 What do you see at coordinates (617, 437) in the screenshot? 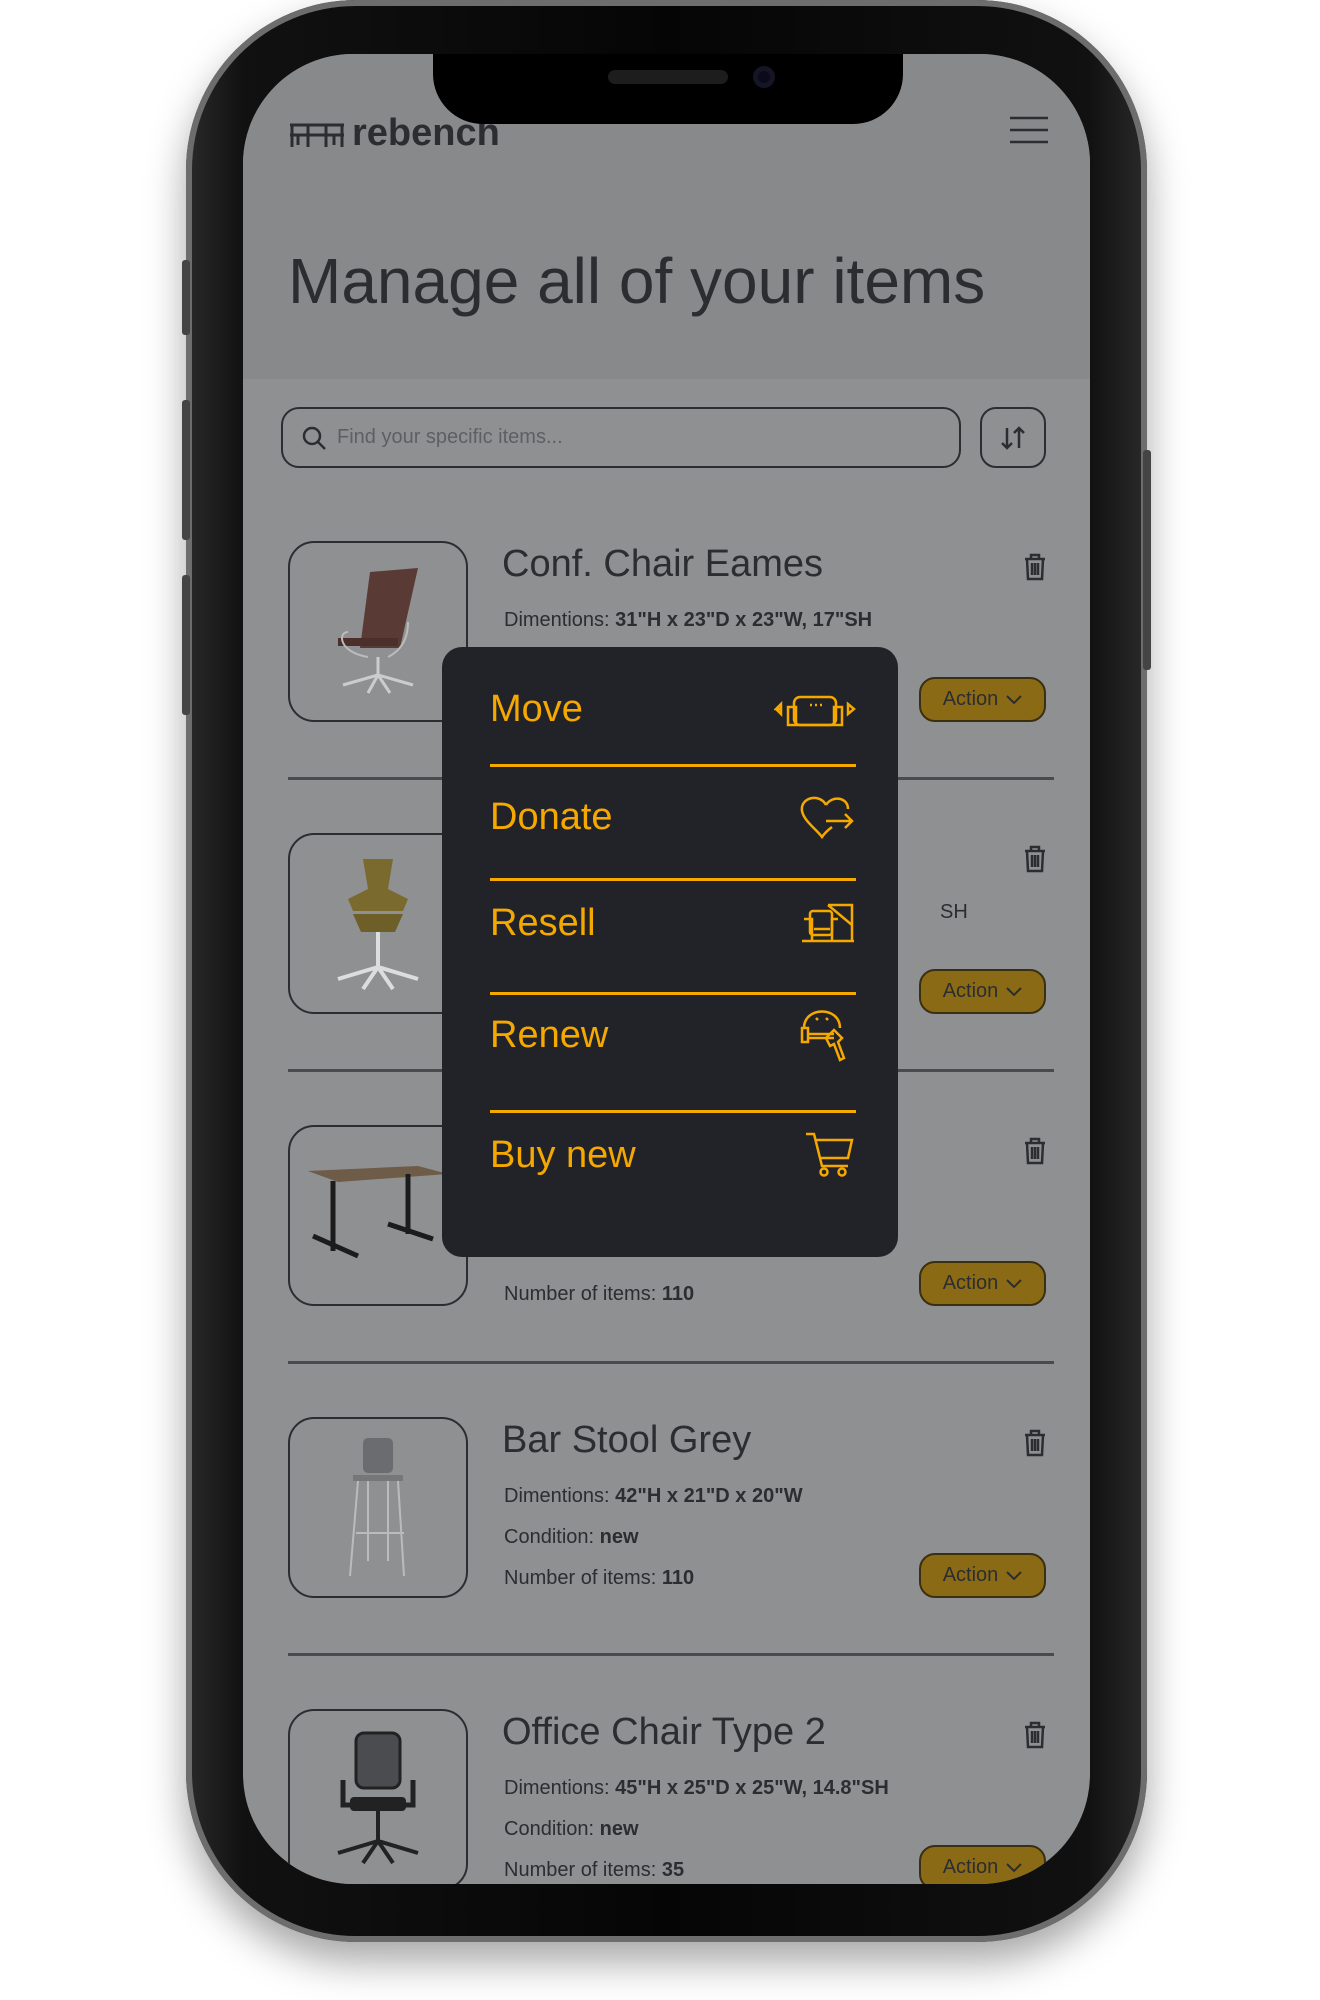
I see `search-input` at bounding box center [617, 437].